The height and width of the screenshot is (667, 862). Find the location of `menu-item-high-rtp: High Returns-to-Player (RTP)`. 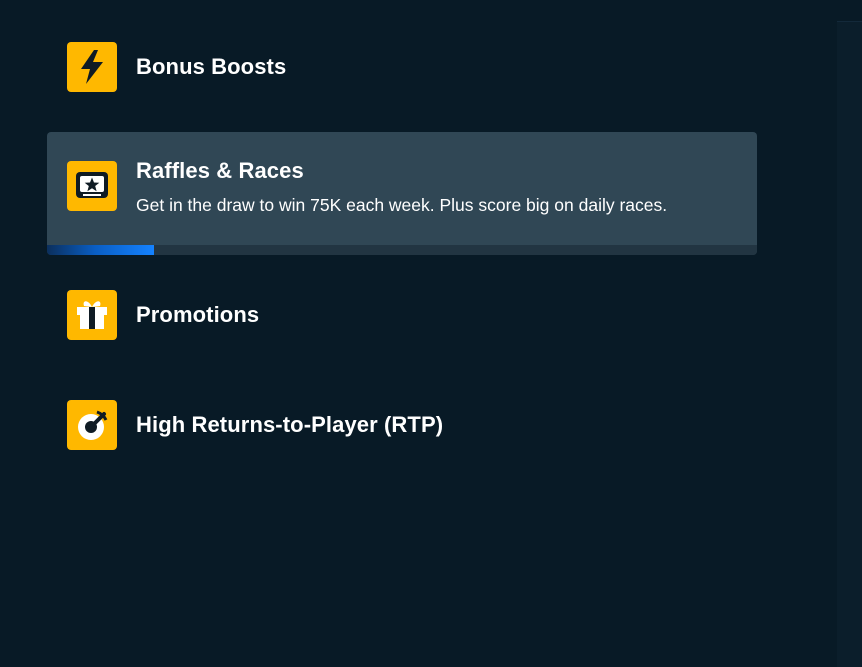

menu-item-high-rtp: High Returns-to-Player (RTP) is located at coordinates (402, 426).